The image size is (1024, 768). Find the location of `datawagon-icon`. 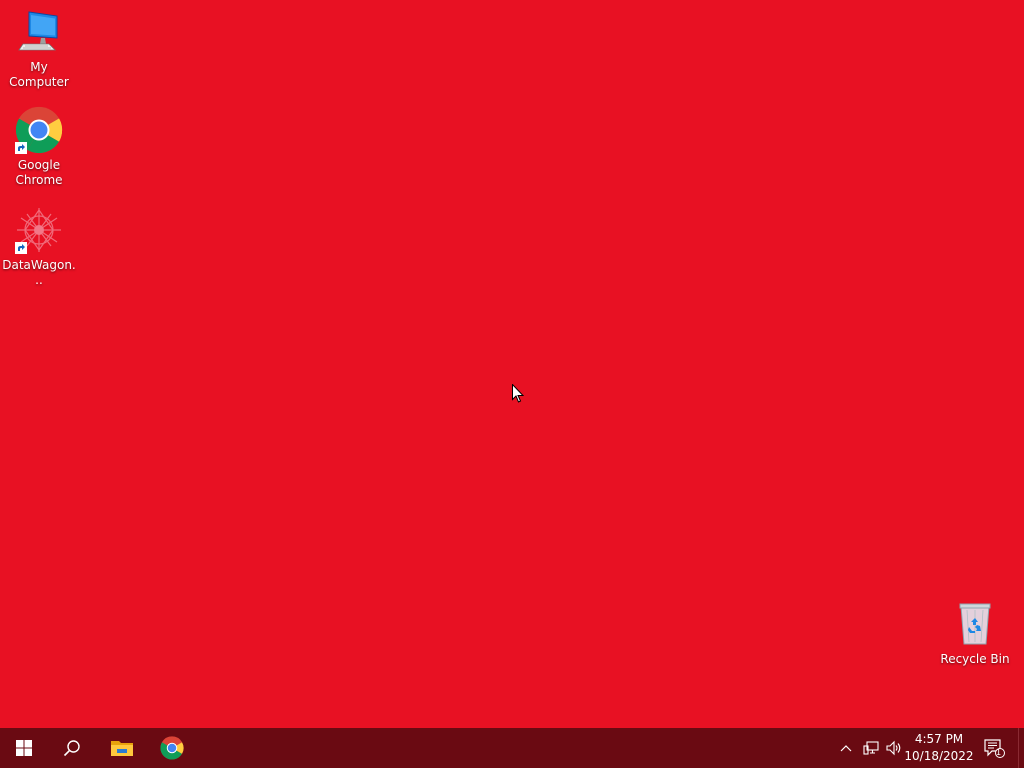

datawagon-icon is located at coordinates (39, 230).